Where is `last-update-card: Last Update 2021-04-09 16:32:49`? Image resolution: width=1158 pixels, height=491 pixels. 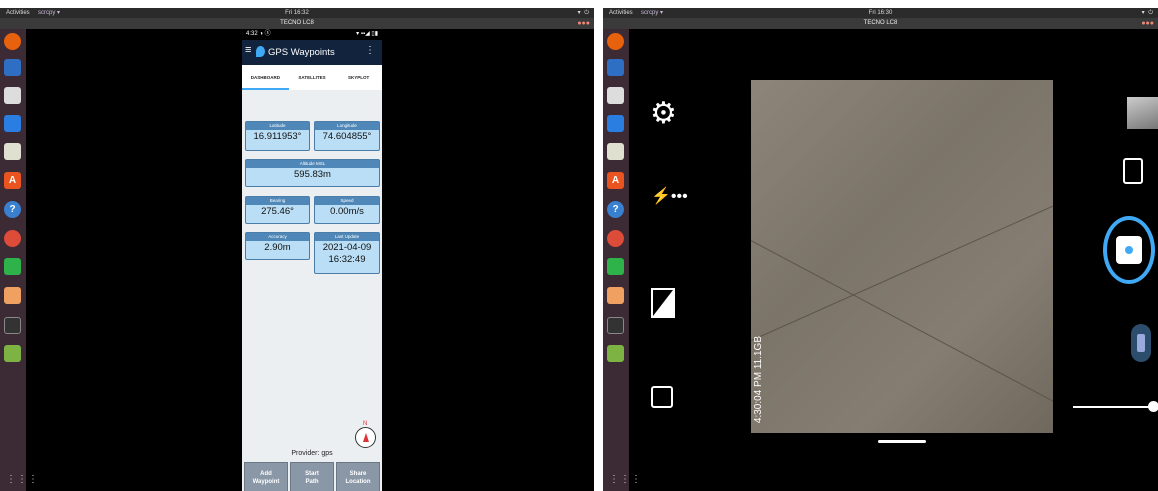
last-update-card: Last Update 2021-04-09 16:32:49 is located at coordinates (347, 253).